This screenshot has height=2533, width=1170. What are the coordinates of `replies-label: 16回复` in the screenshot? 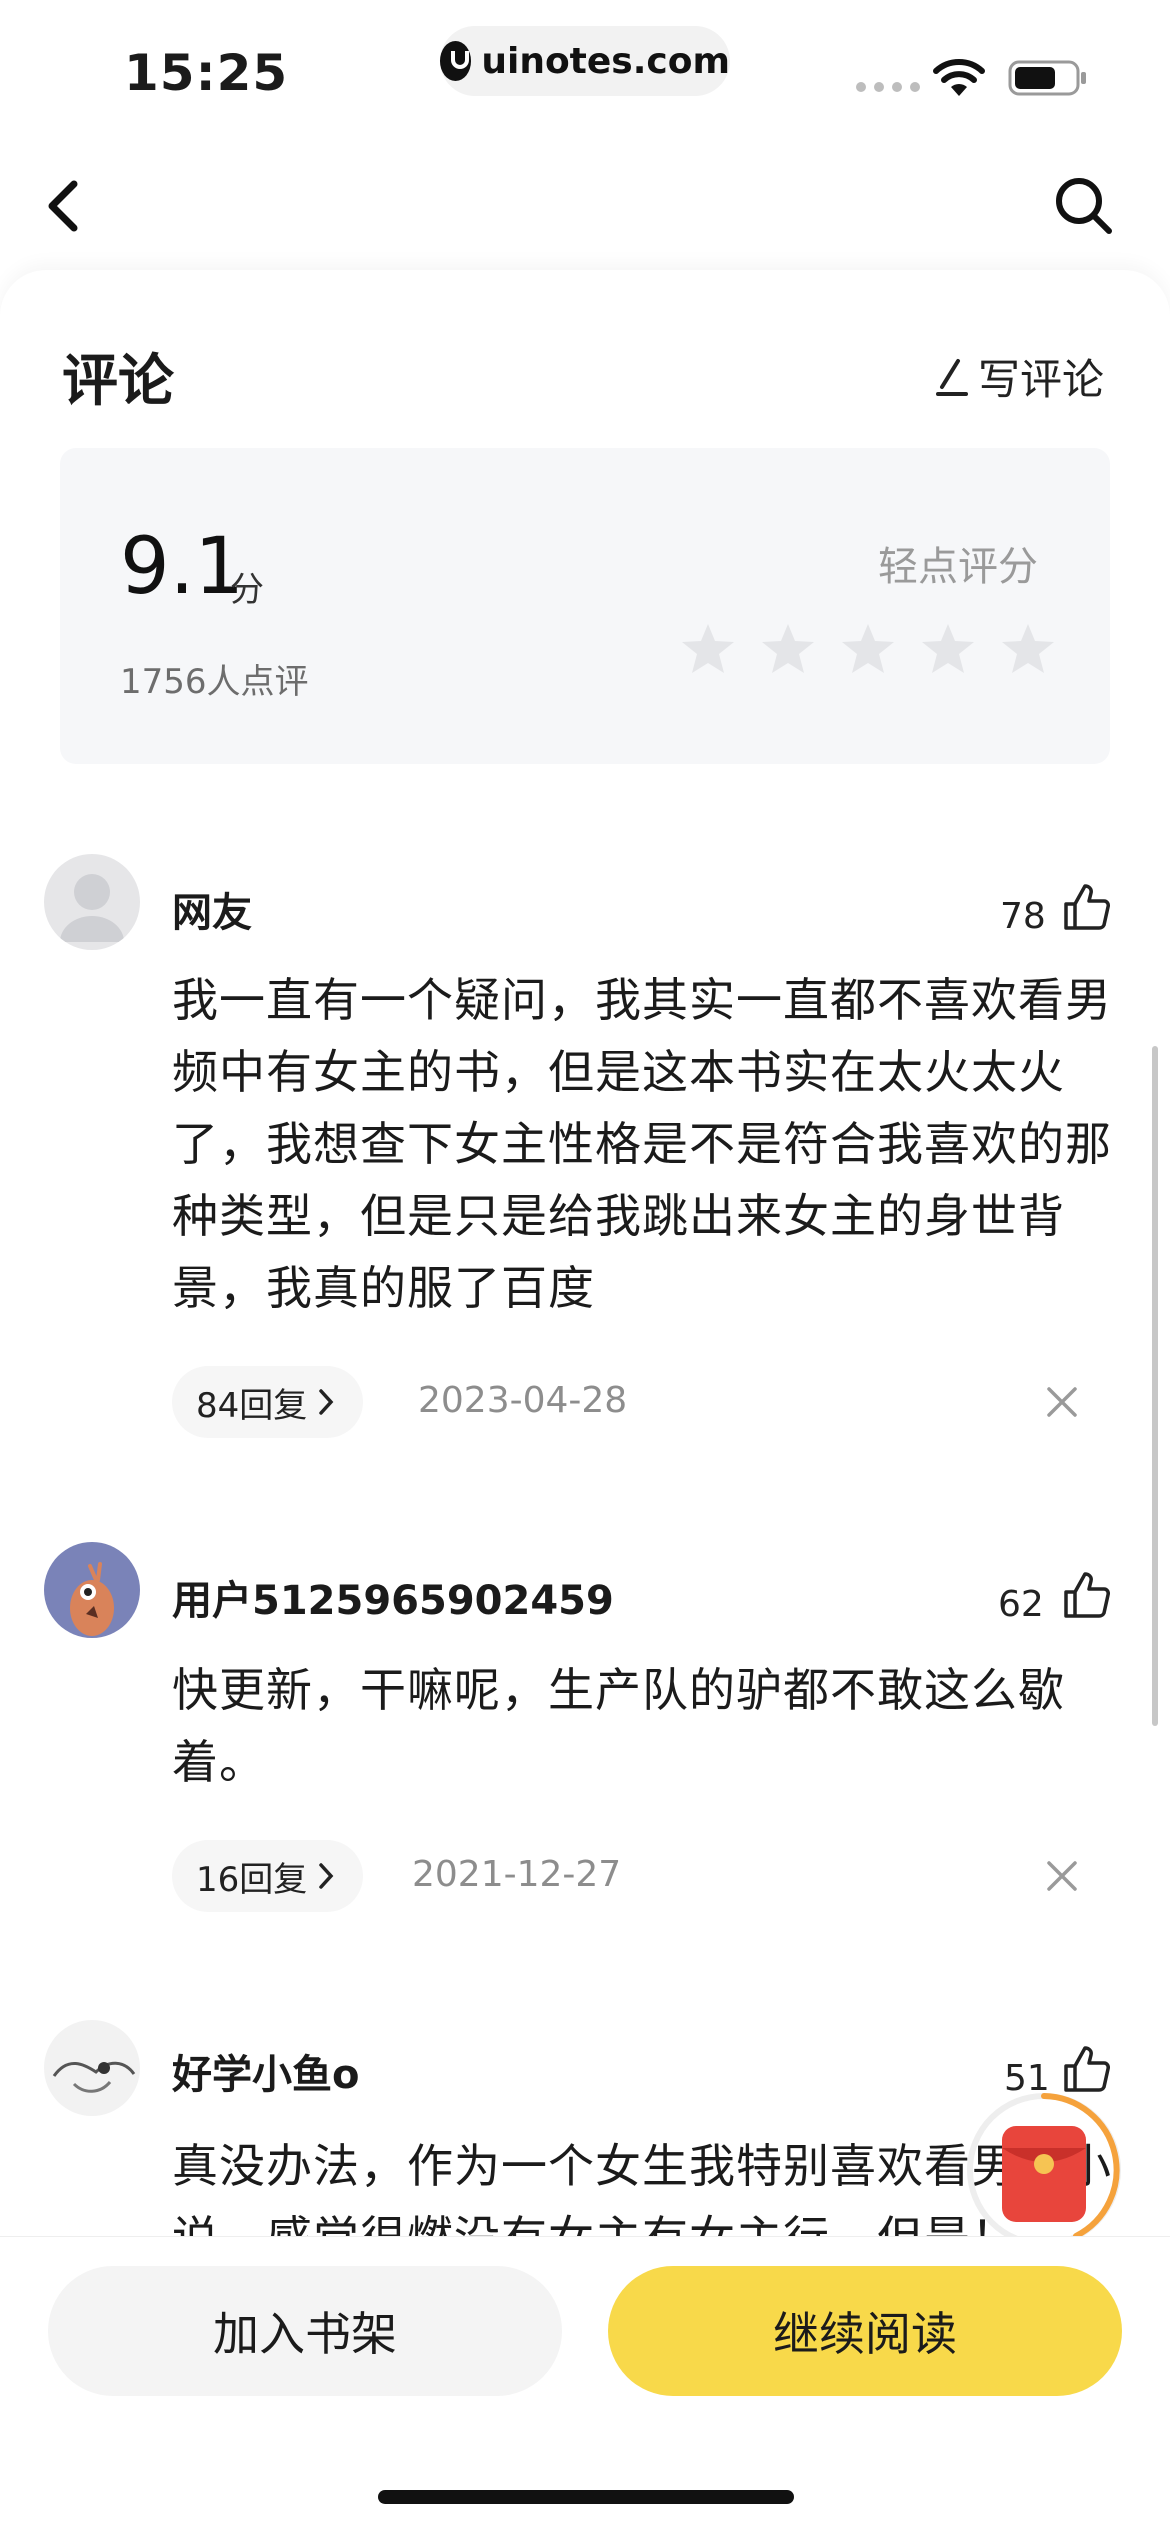 It's located at (252, 1879).